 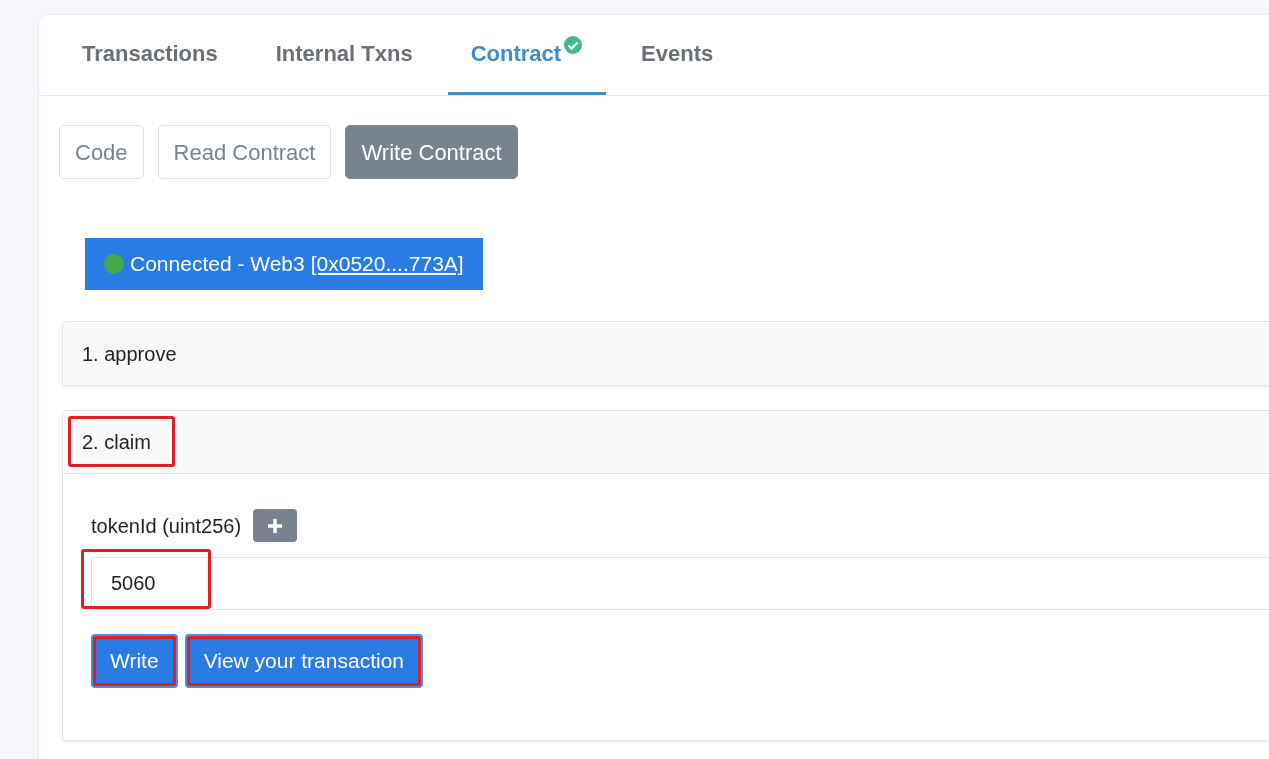 What do you see at coordinates (680, 583) in the screenshot?
I see `input-field: 5060` at bounding box center [680, 583].